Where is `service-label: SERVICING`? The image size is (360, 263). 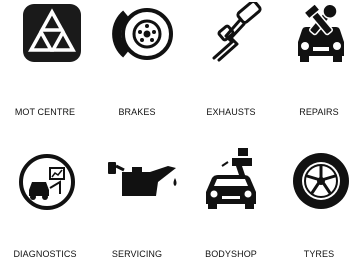 service-label: SERVICING is located at coordinates (137, 254).